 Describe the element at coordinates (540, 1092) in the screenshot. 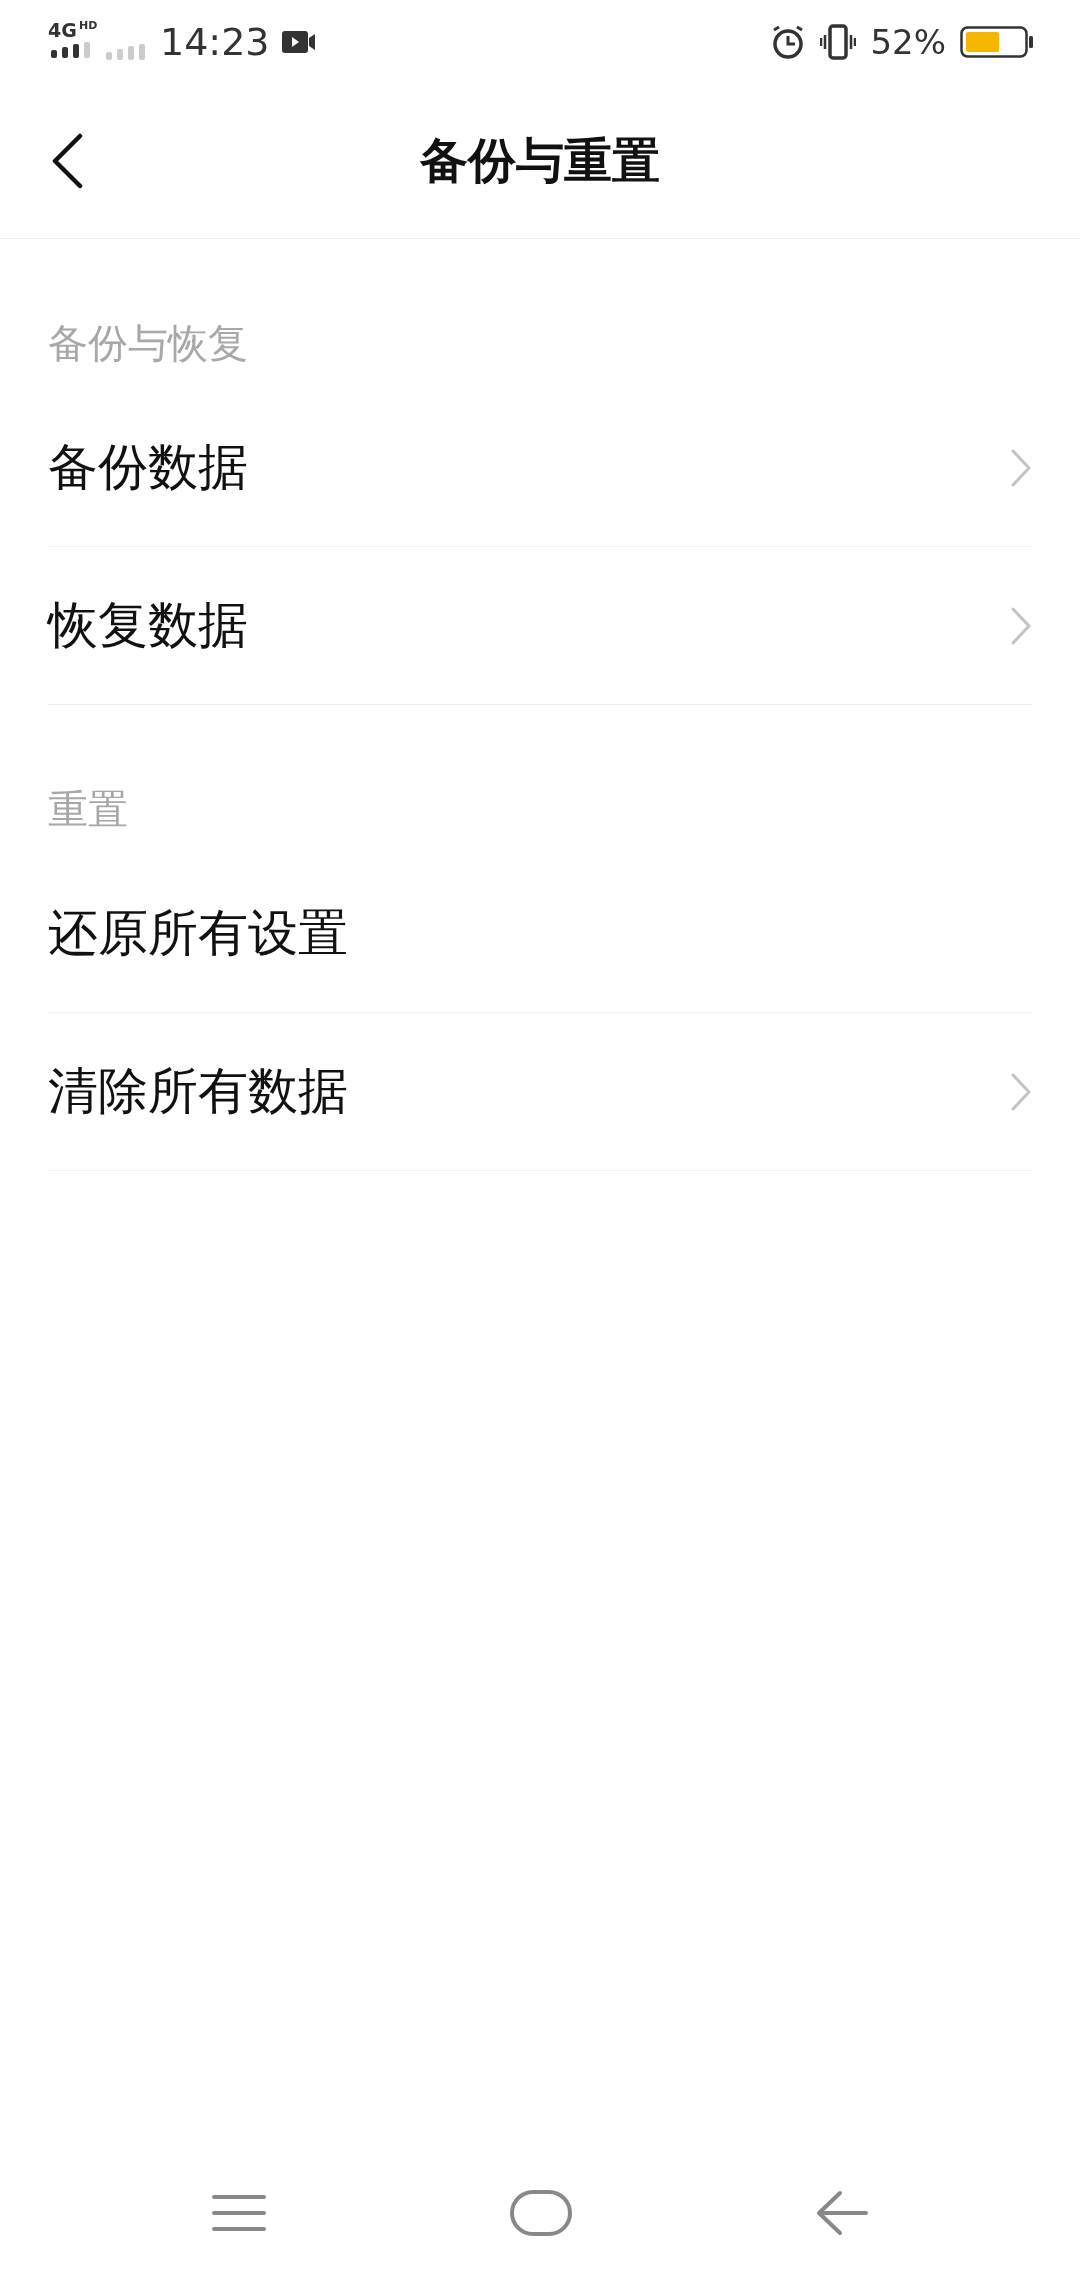

I see `settings-row: 清除所有数据` at that location.